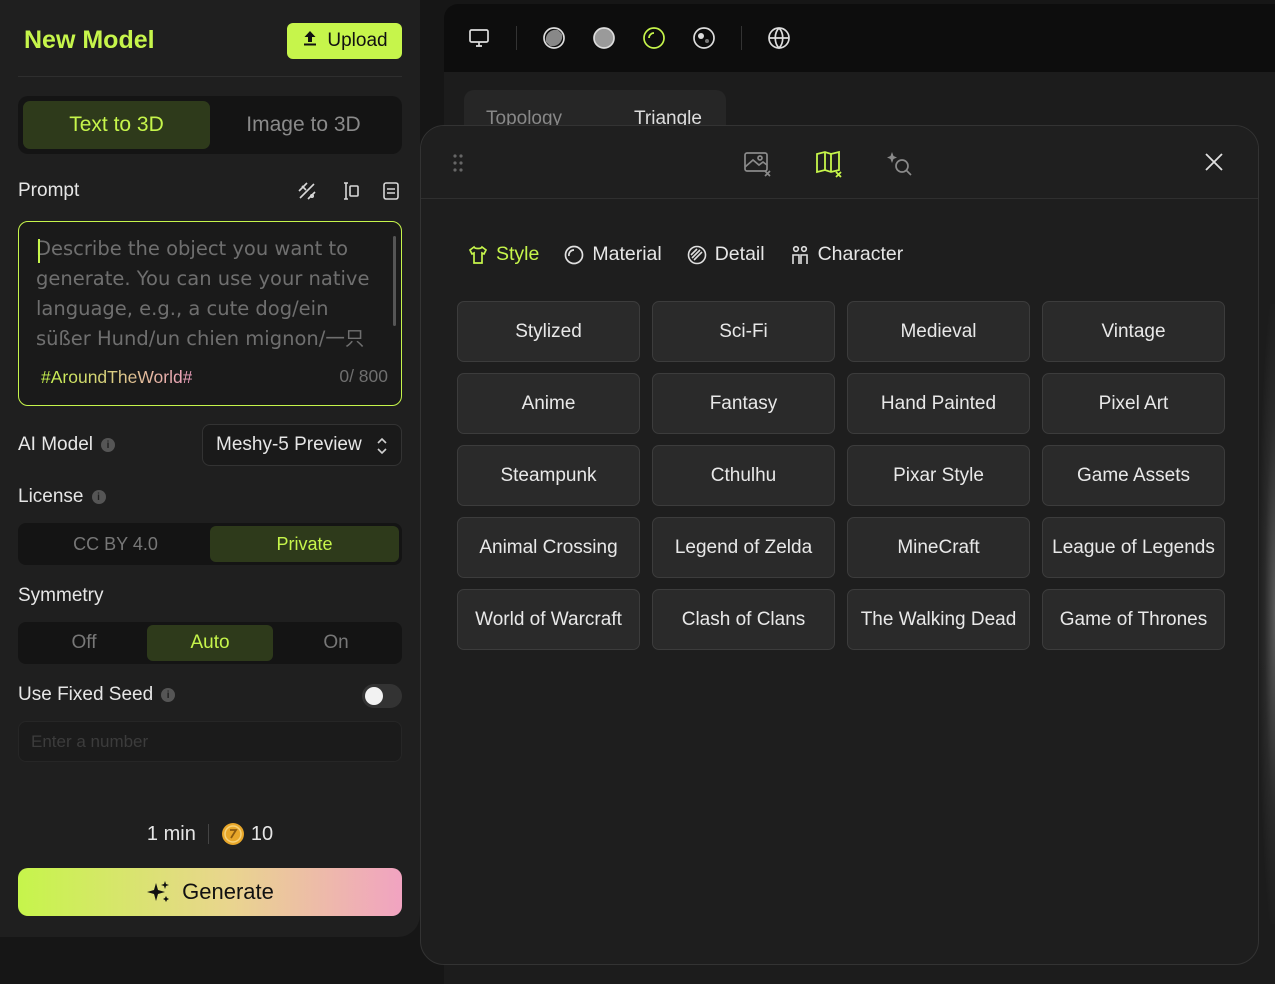  What do you see at coordinates (938, 547) in the screenshot?
I see `style-option: MineCraft` at bounding box center [938, 547].